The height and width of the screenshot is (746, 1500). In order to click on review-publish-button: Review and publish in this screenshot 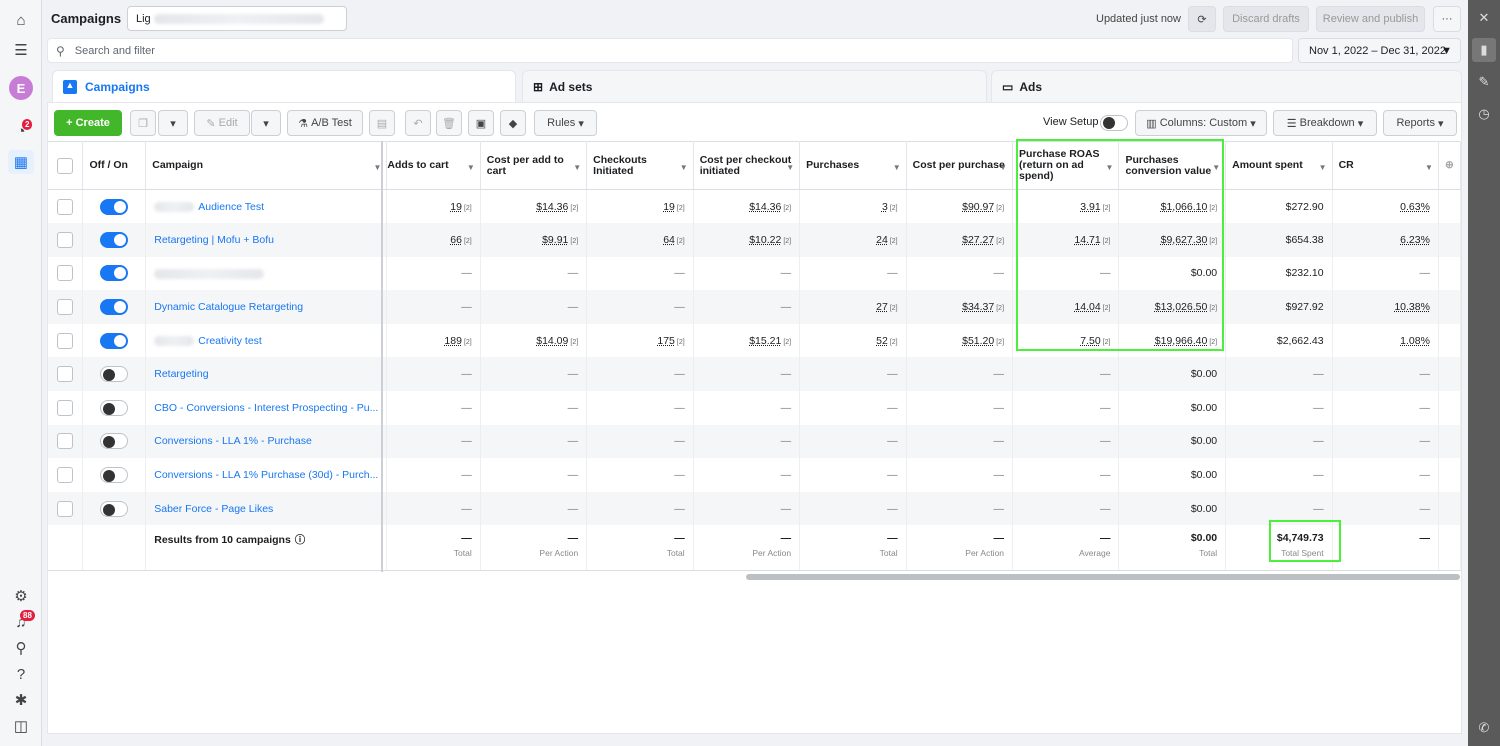, I will do `click(1370, 19)`.